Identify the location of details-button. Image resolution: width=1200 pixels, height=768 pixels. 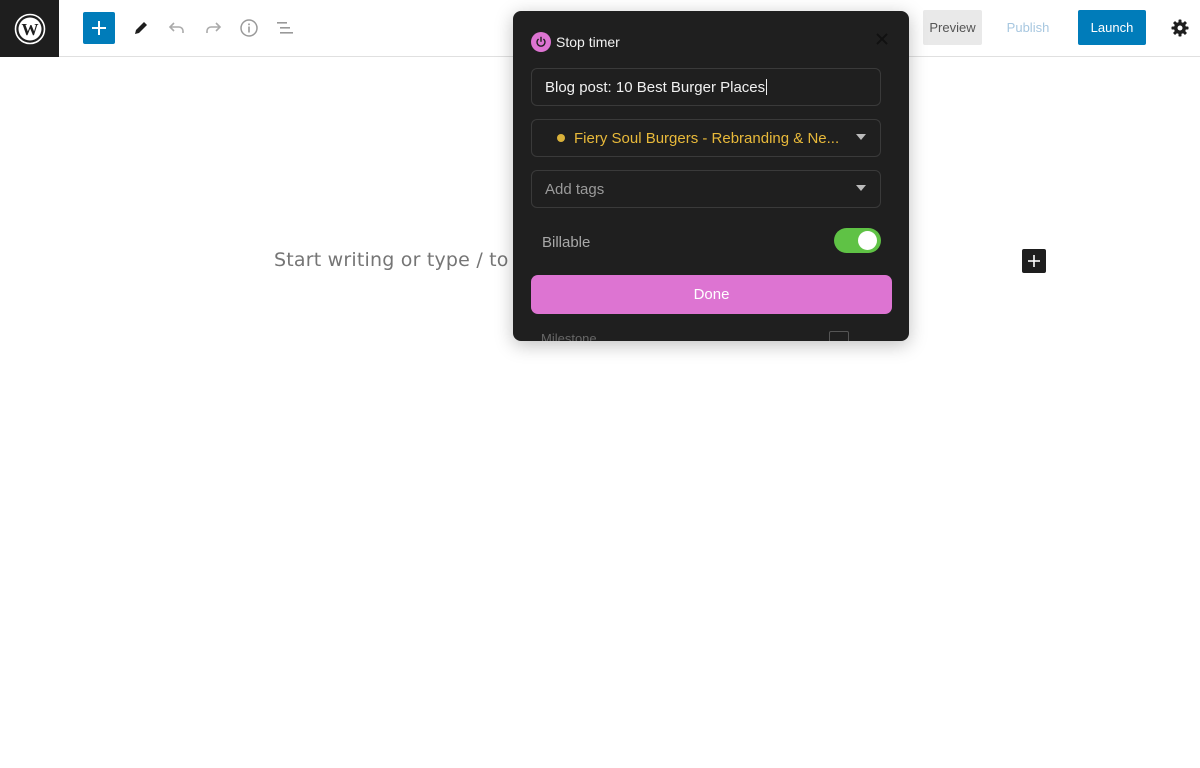
(249, 28).